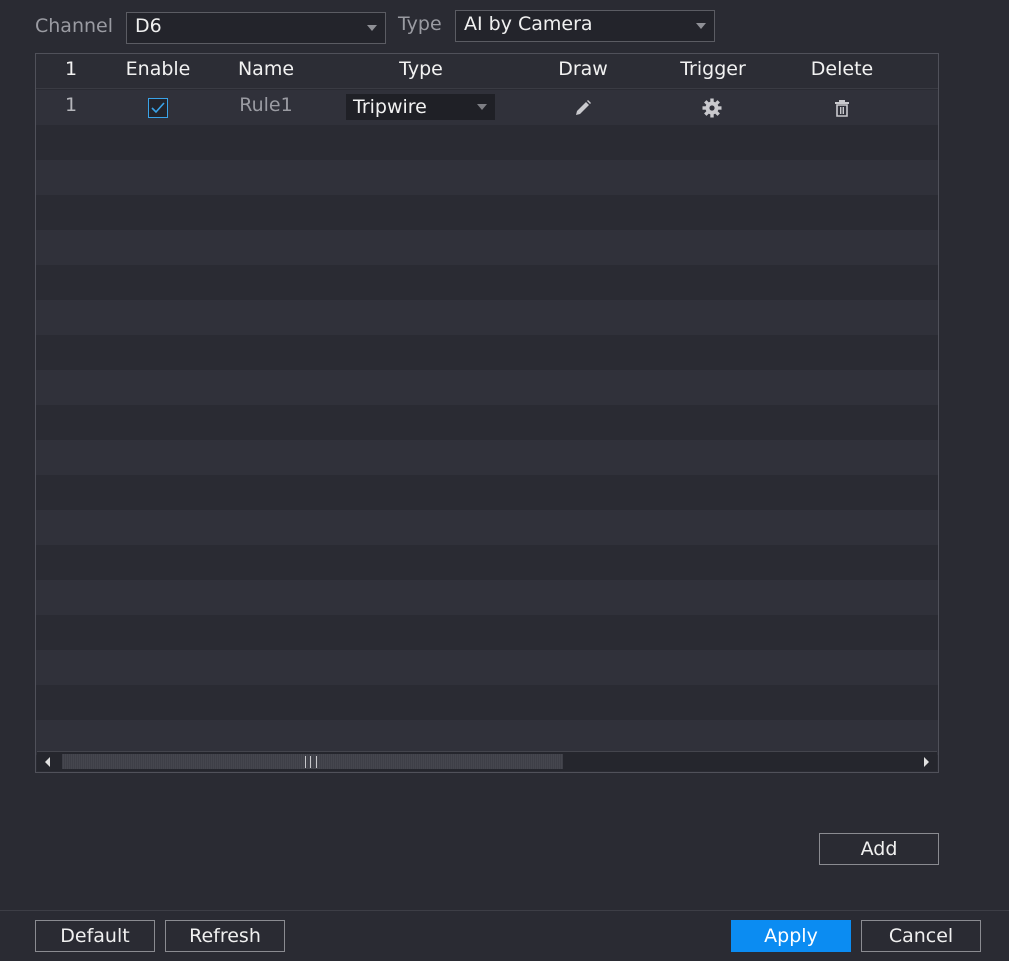 The height and width of the screenshot is (961, 1009). I want to click on trash-icon, so click(842, 108).